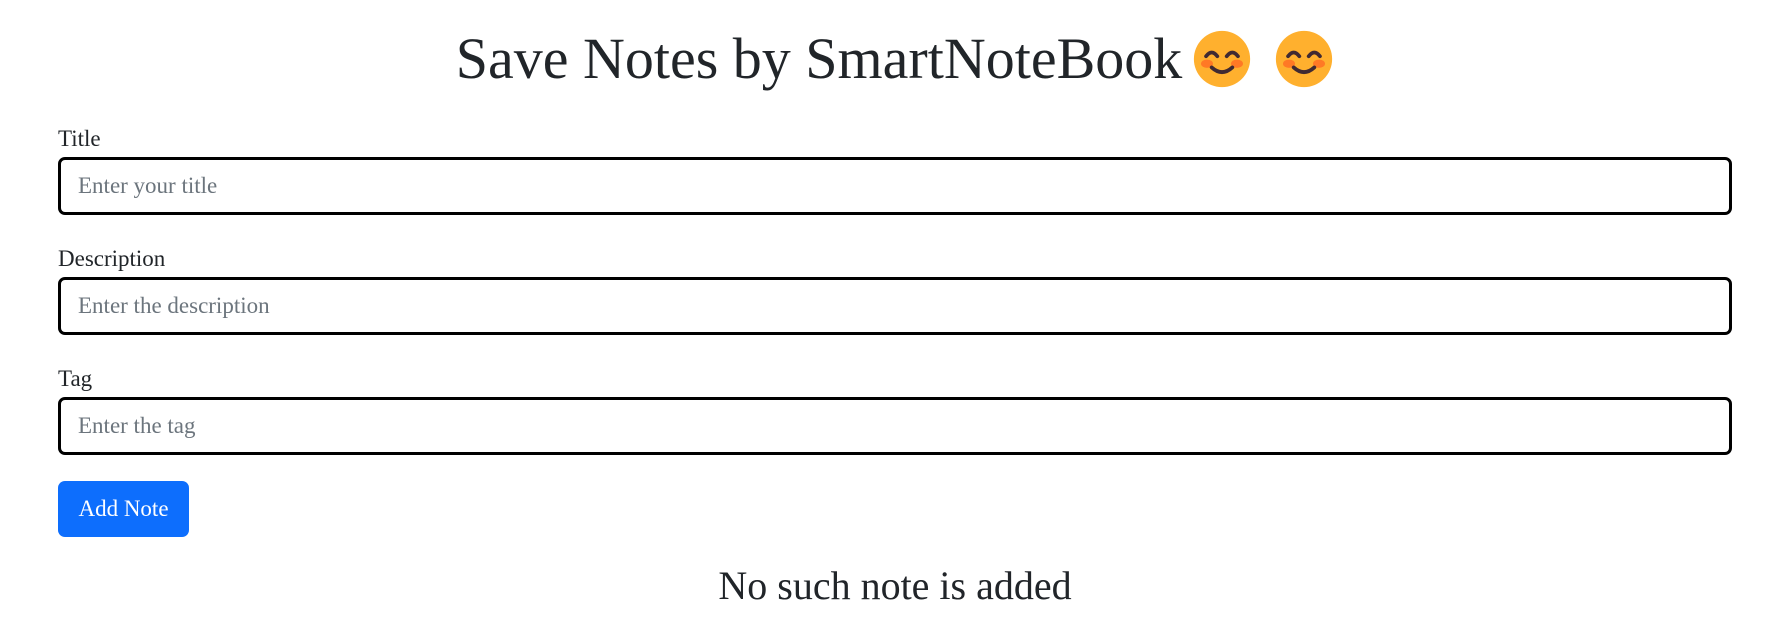  I want to click on page-title-text: Save Notes by SmartNoteBook, so click(819, 58).